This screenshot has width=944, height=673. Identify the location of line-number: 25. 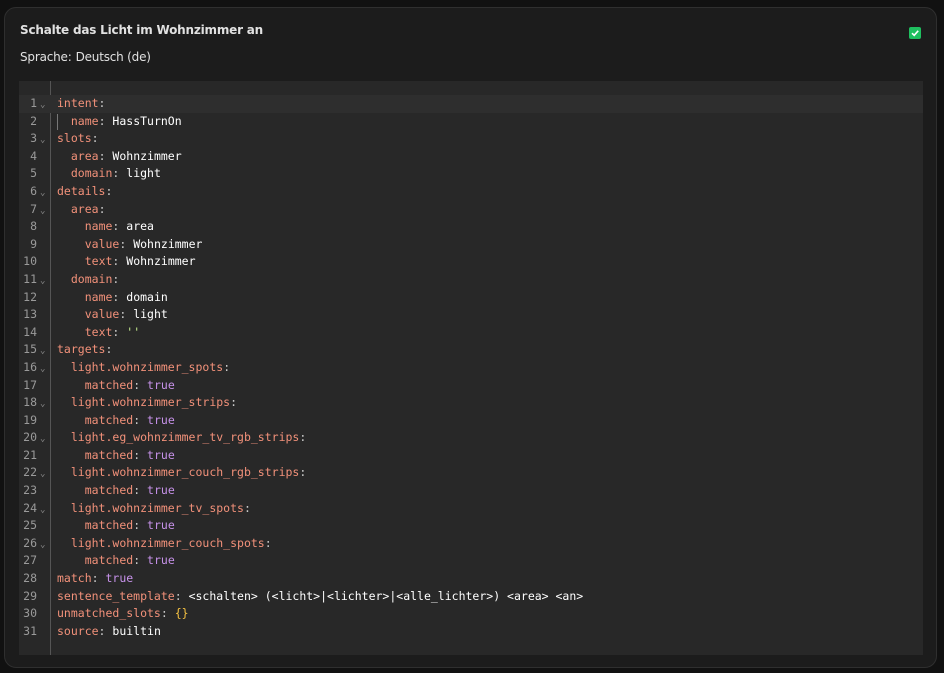
(30, 525).